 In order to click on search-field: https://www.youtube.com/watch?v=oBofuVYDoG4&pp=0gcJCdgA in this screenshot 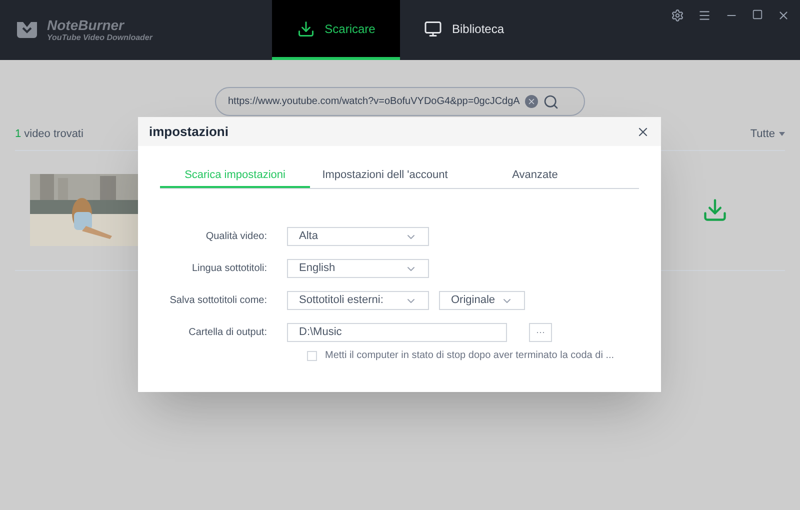, I will do `click(400, 101)`.